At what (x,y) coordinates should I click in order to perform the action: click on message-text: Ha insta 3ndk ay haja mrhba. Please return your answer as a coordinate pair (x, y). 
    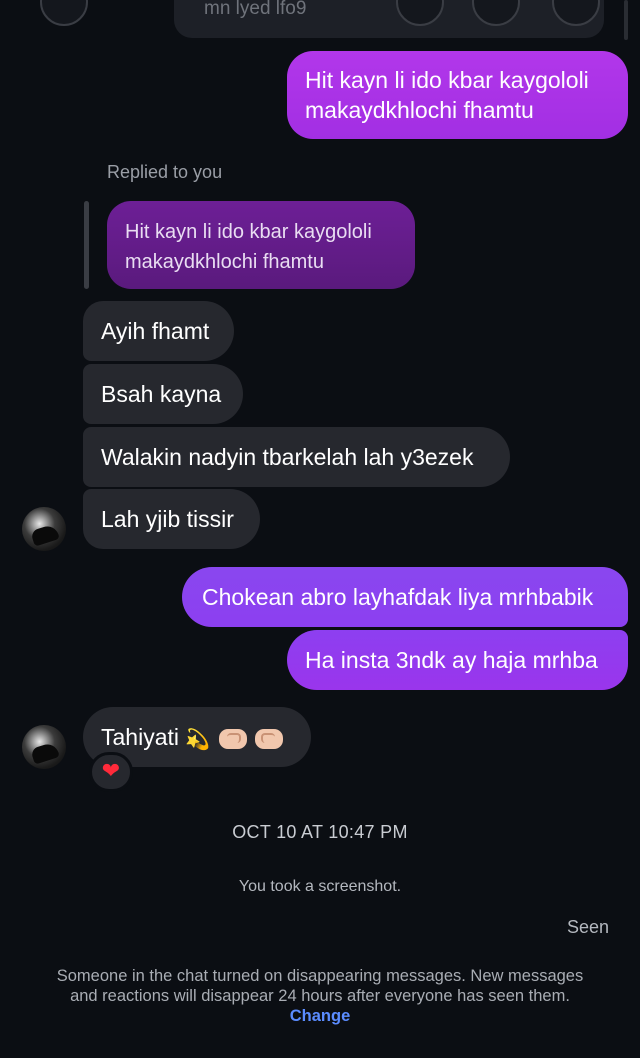
    Looking at the image, I should click on (451, 660).